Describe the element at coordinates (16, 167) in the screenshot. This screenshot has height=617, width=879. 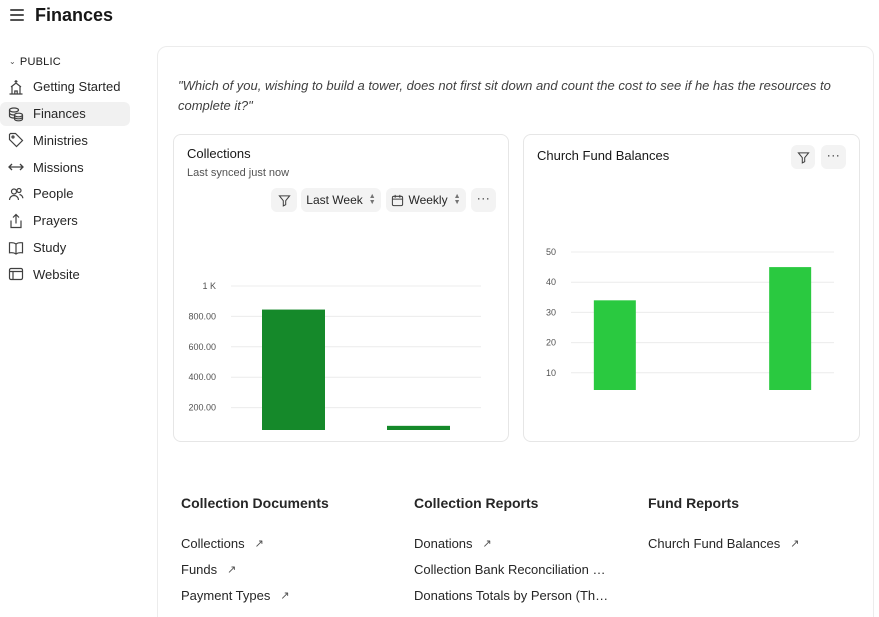
I see `arrows-horizontal-icon` at that location.